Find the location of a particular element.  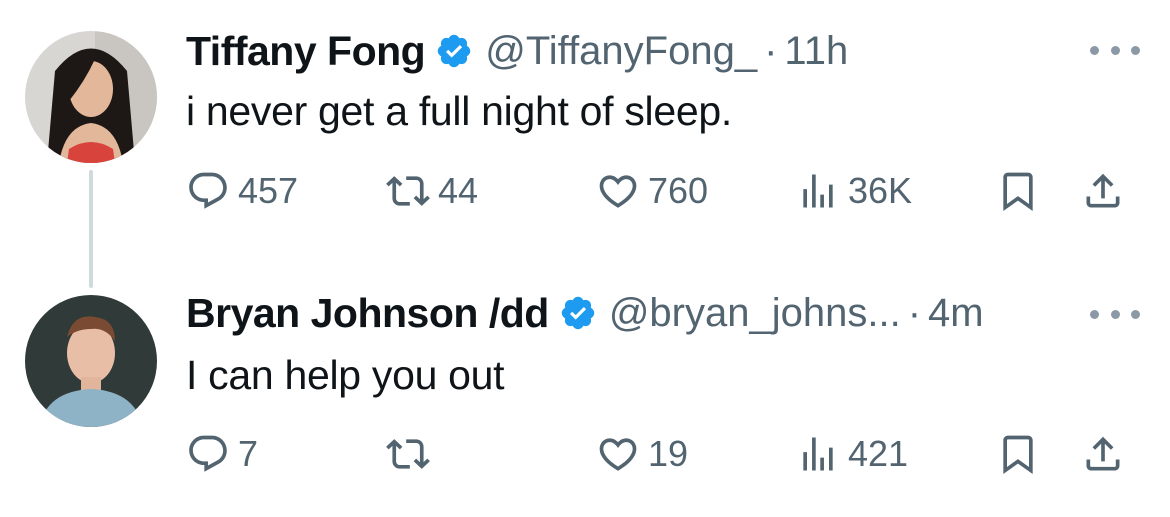

reply-button: 7 is located at coordinates (222, 454).